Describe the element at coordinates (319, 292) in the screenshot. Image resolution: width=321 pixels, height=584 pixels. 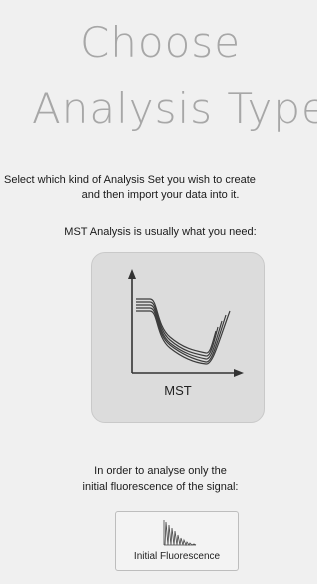
I see `panel-edge-divider` at that location.